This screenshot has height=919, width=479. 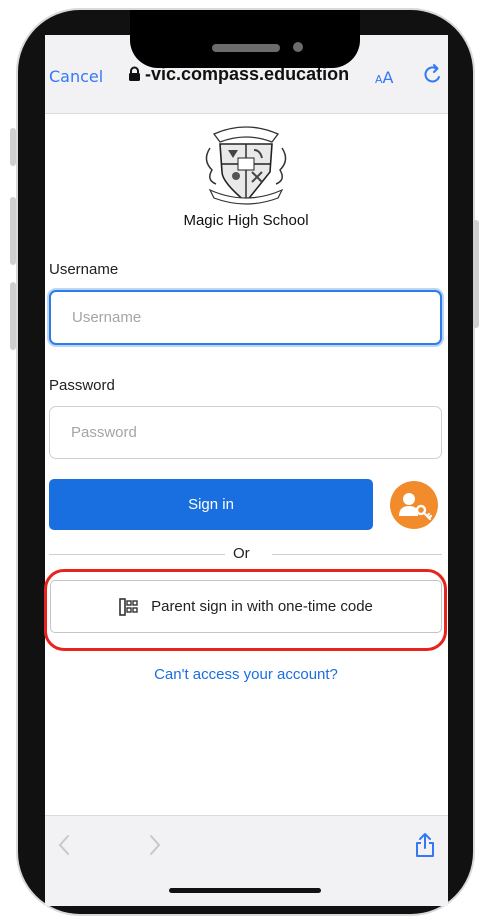 What do you see at coordinates (13, 147) in the screenshot?
I see `side-button-mute` at bounding box center [13, 147].